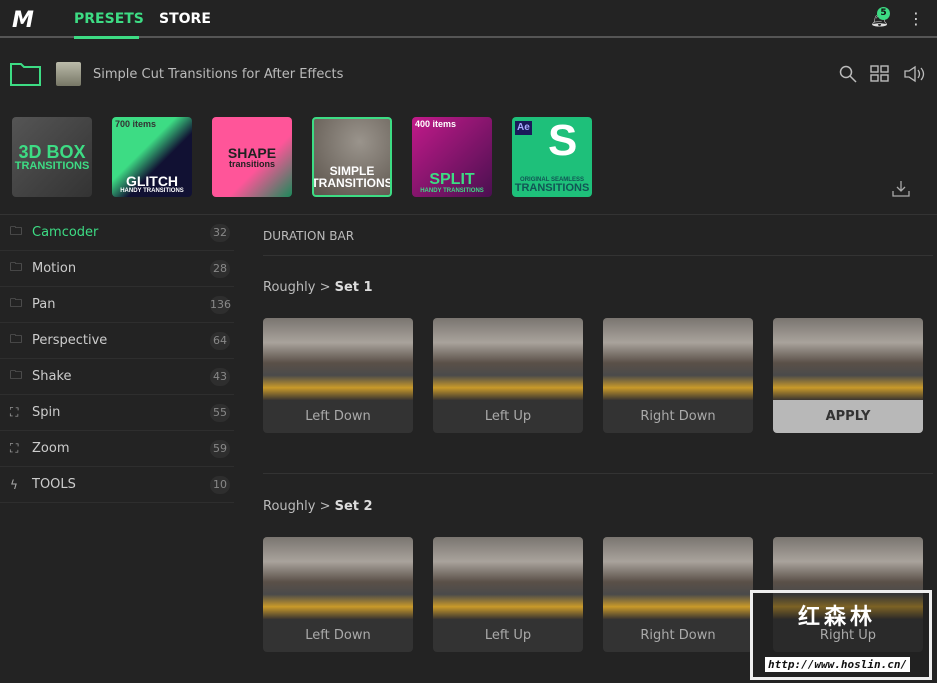 The image size is (937, 683). I want to click on sidebar-item-pan: 🗀 Pan 136, so click(117, 305).